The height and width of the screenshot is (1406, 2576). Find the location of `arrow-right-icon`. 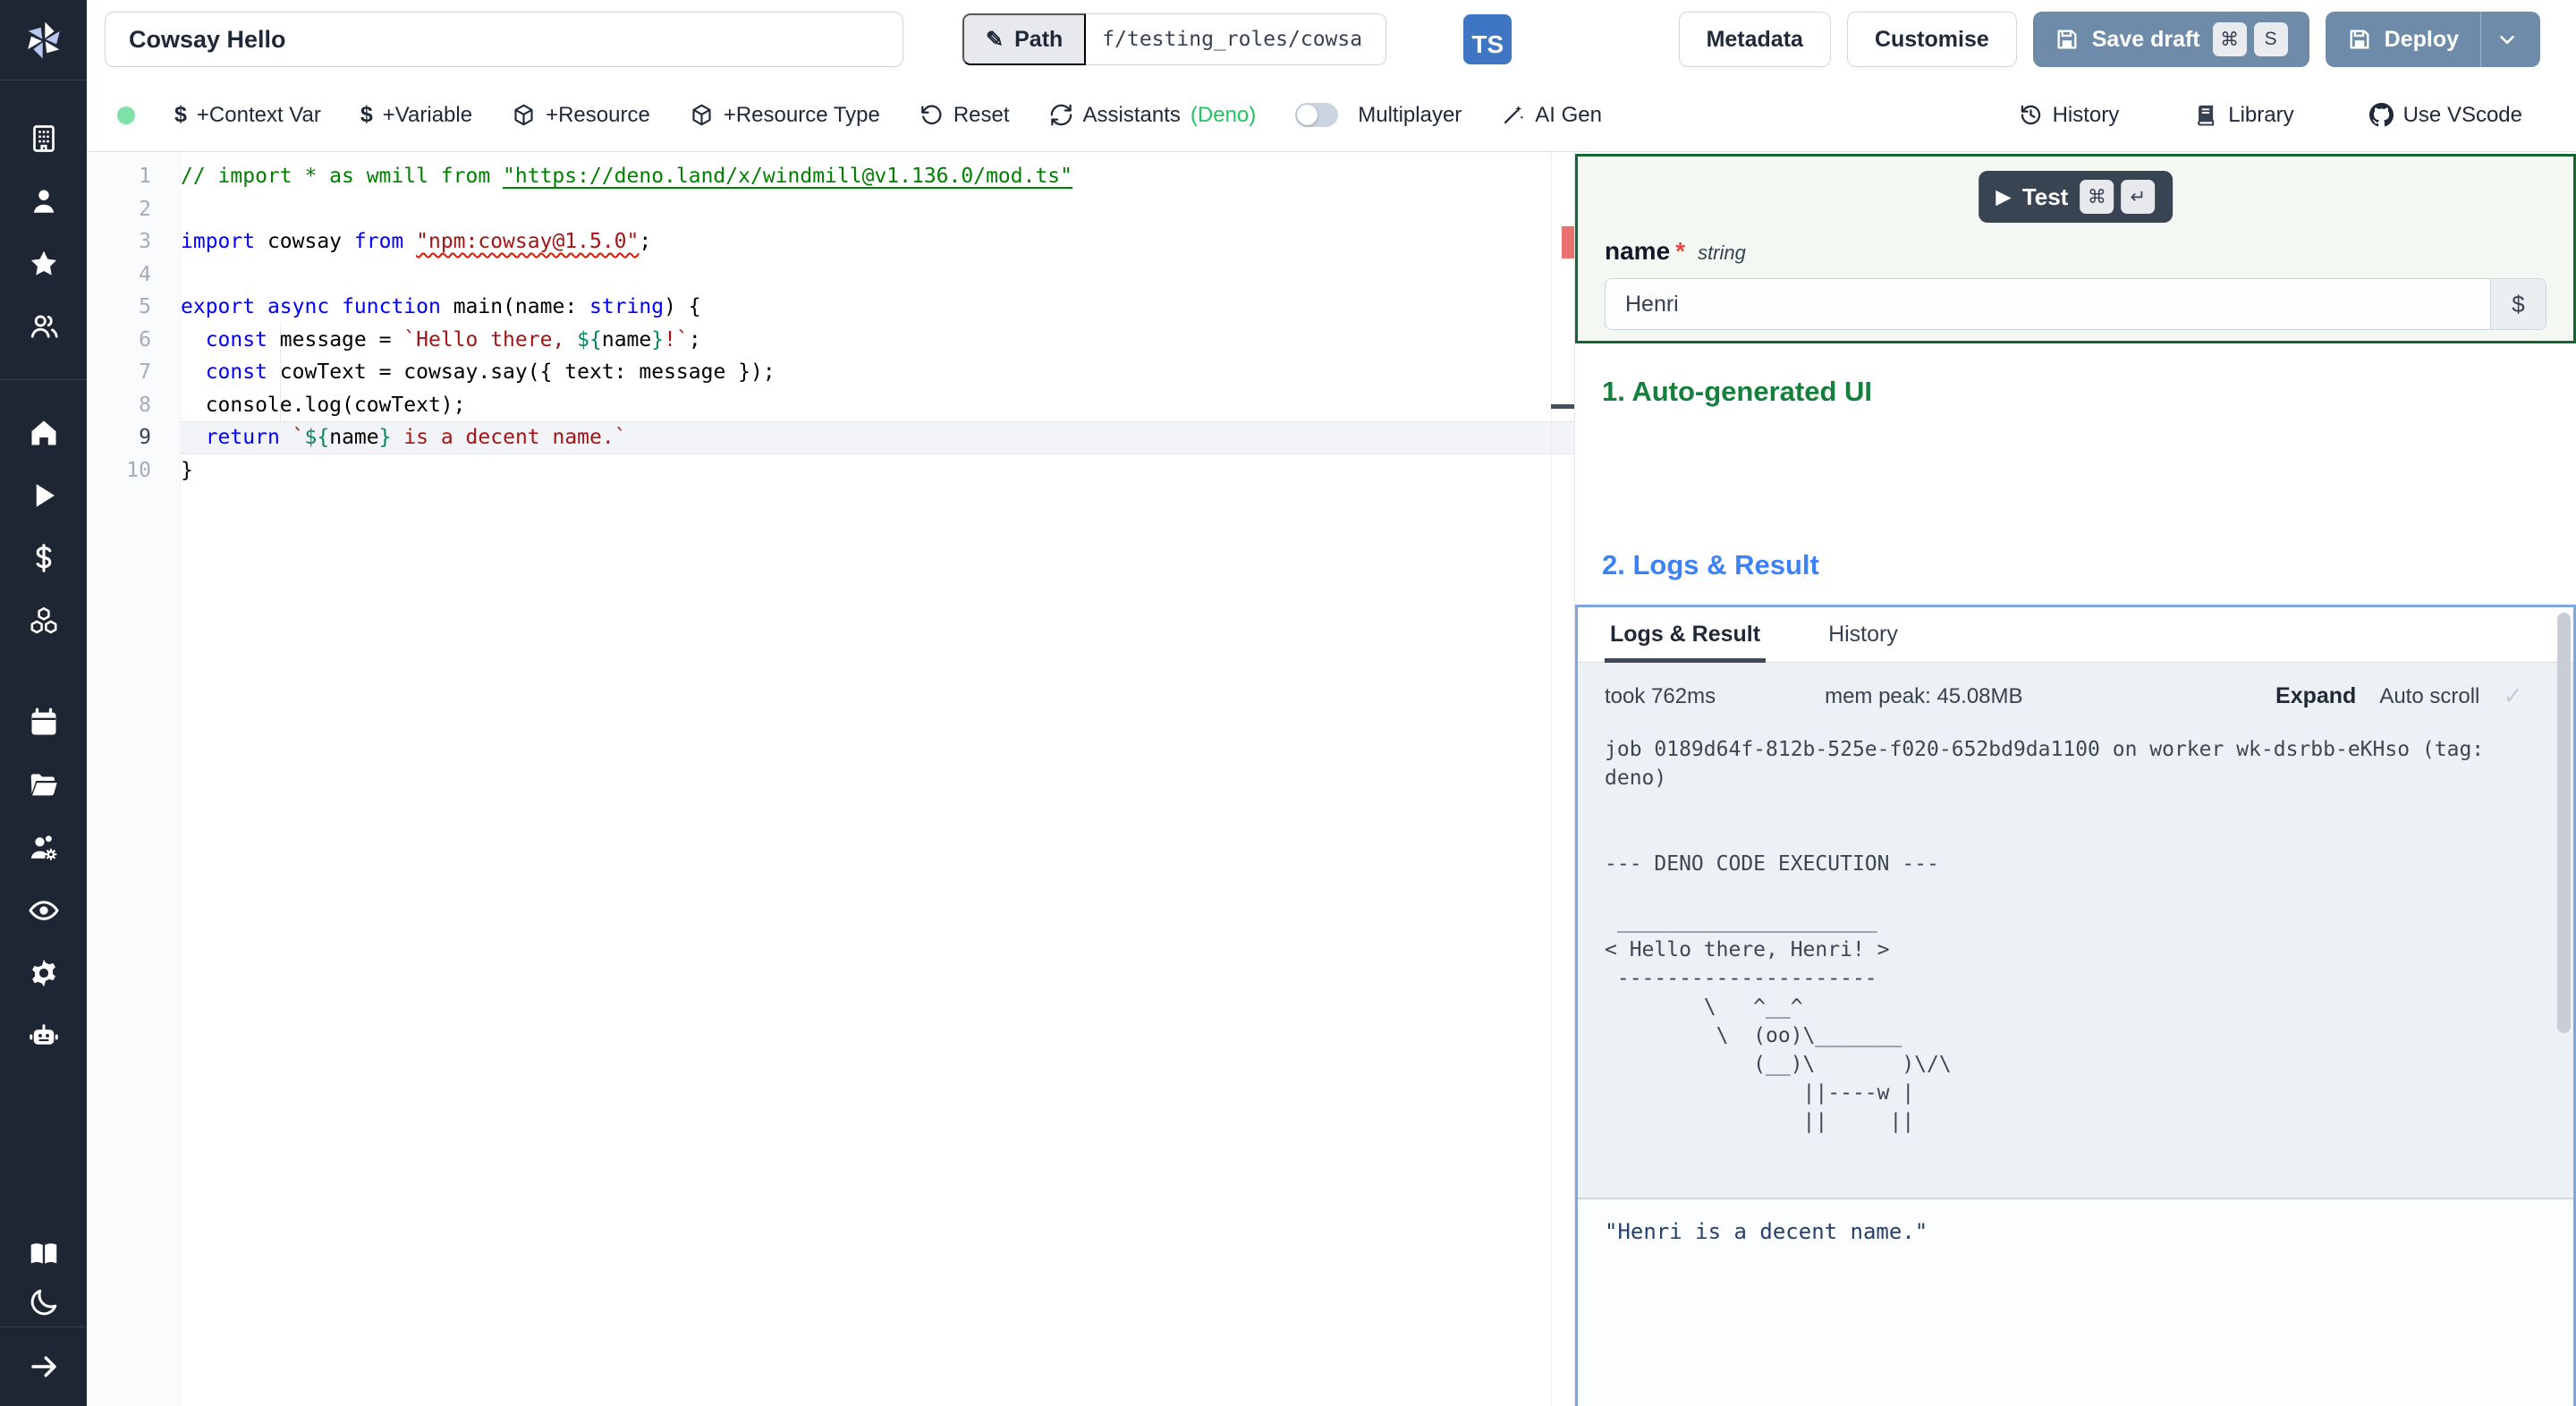

arrow-right-icon is located at coordinates (44, 1367).